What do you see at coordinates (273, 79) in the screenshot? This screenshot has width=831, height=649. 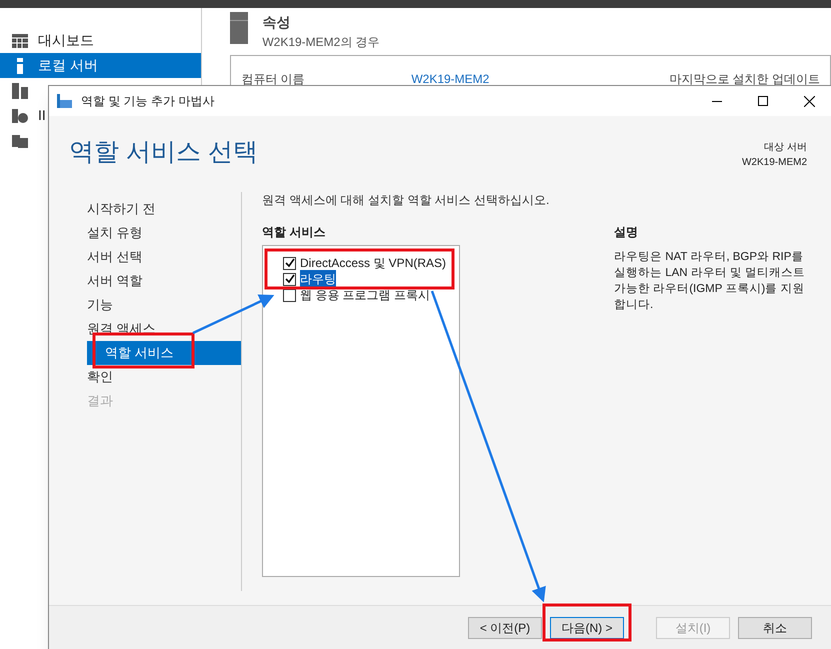 I see `property-label: 컴퓨터 이름` at bounding box center [273, 79].